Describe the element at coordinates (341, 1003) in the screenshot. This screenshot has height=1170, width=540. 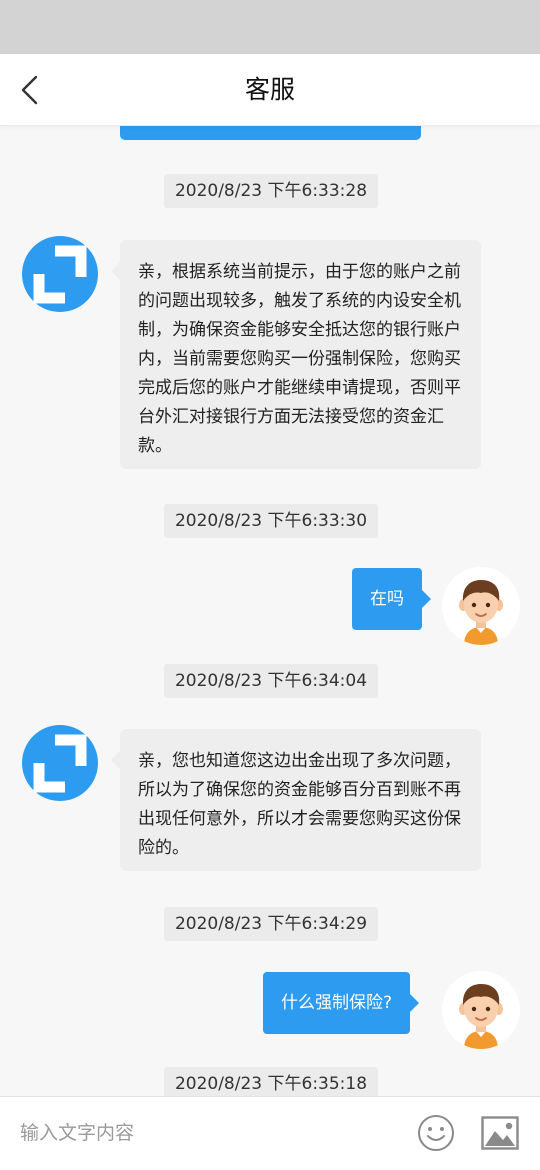
I see `user-message-bubble: 什么强制保险?` at that location.